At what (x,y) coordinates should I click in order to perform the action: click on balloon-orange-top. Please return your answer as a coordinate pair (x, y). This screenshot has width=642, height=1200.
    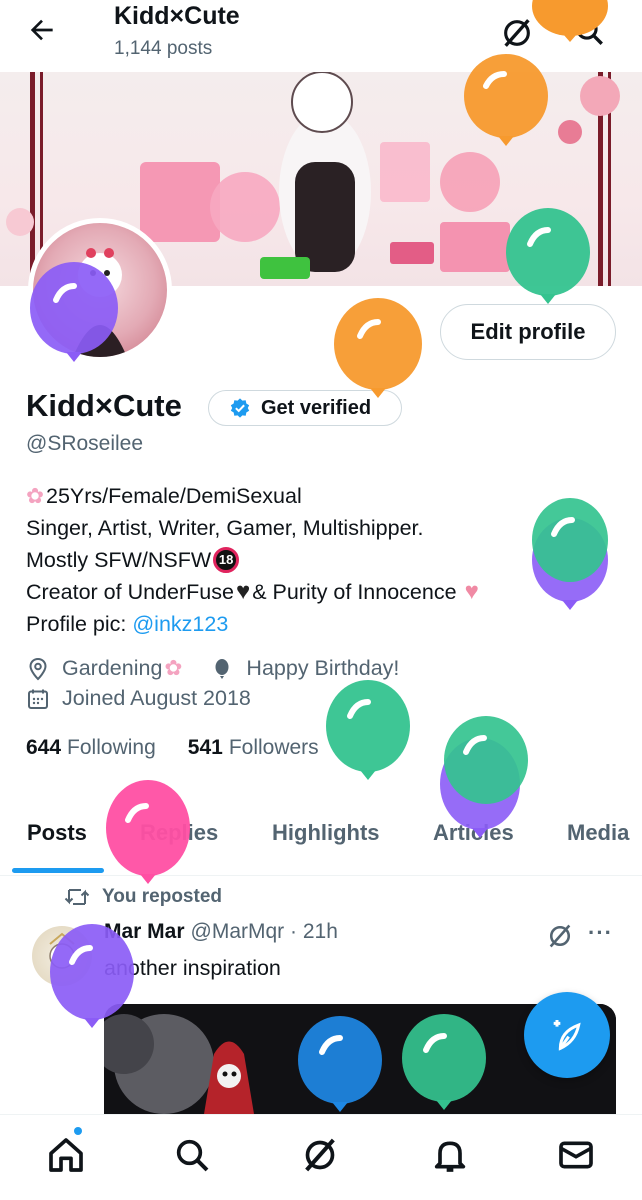
    Looking at the image, I should click on (570, 21).